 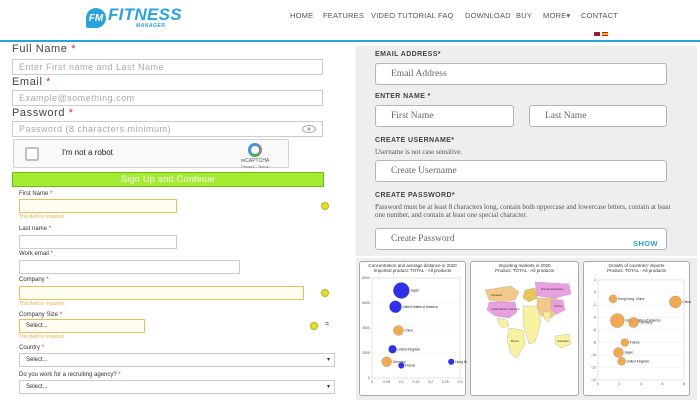 I want to click on password-eye-icon, so click(x=309, y=129).